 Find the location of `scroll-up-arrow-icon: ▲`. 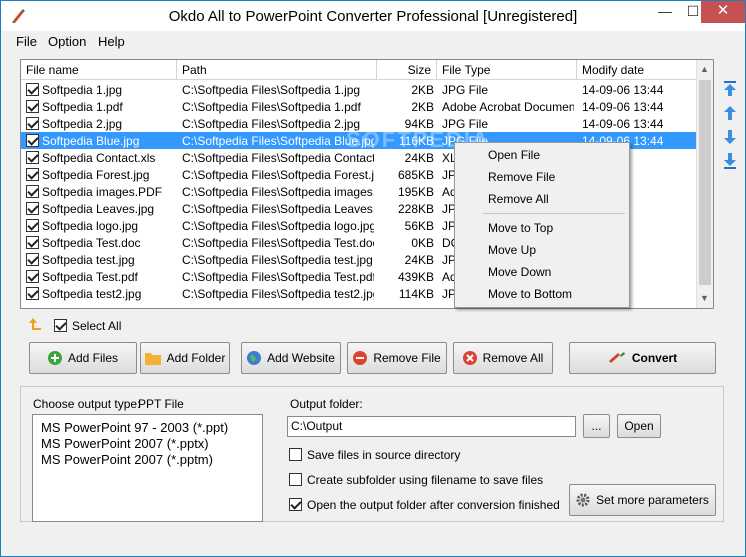

scroll-up-arrow-icon: ▲ is located at coordinates (704, 69).